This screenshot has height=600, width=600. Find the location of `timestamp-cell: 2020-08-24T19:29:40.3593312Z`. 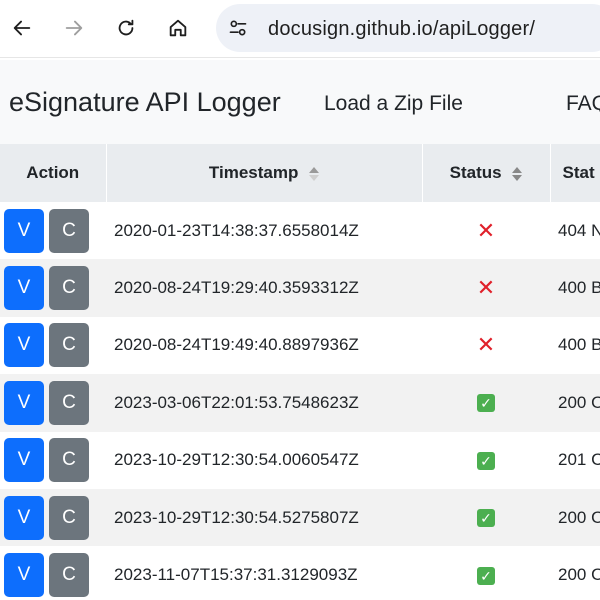

timestamp-cell: 2020-08-24T19:29:40.3593312Z is located at coordinates (264, 288).